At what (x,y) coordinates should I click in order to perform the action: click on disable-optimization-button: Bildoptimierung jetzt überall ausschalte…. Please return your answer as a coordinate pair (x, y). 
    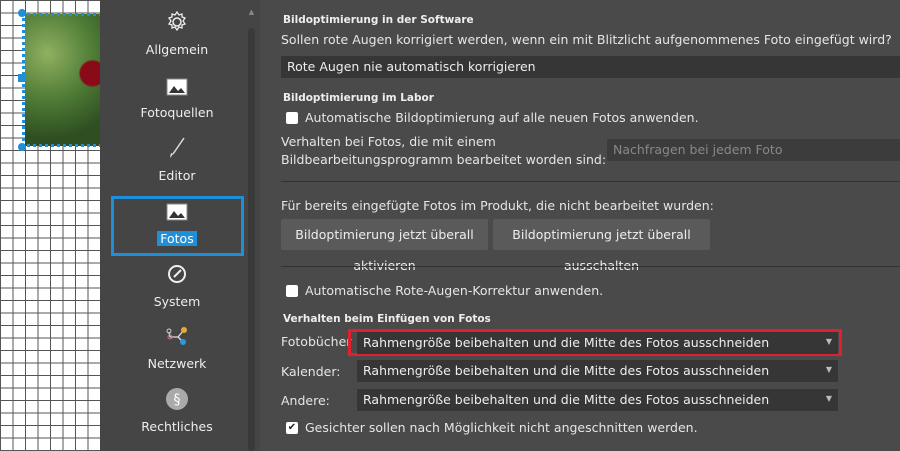
    Looking at the image, I should click on (601, 246).